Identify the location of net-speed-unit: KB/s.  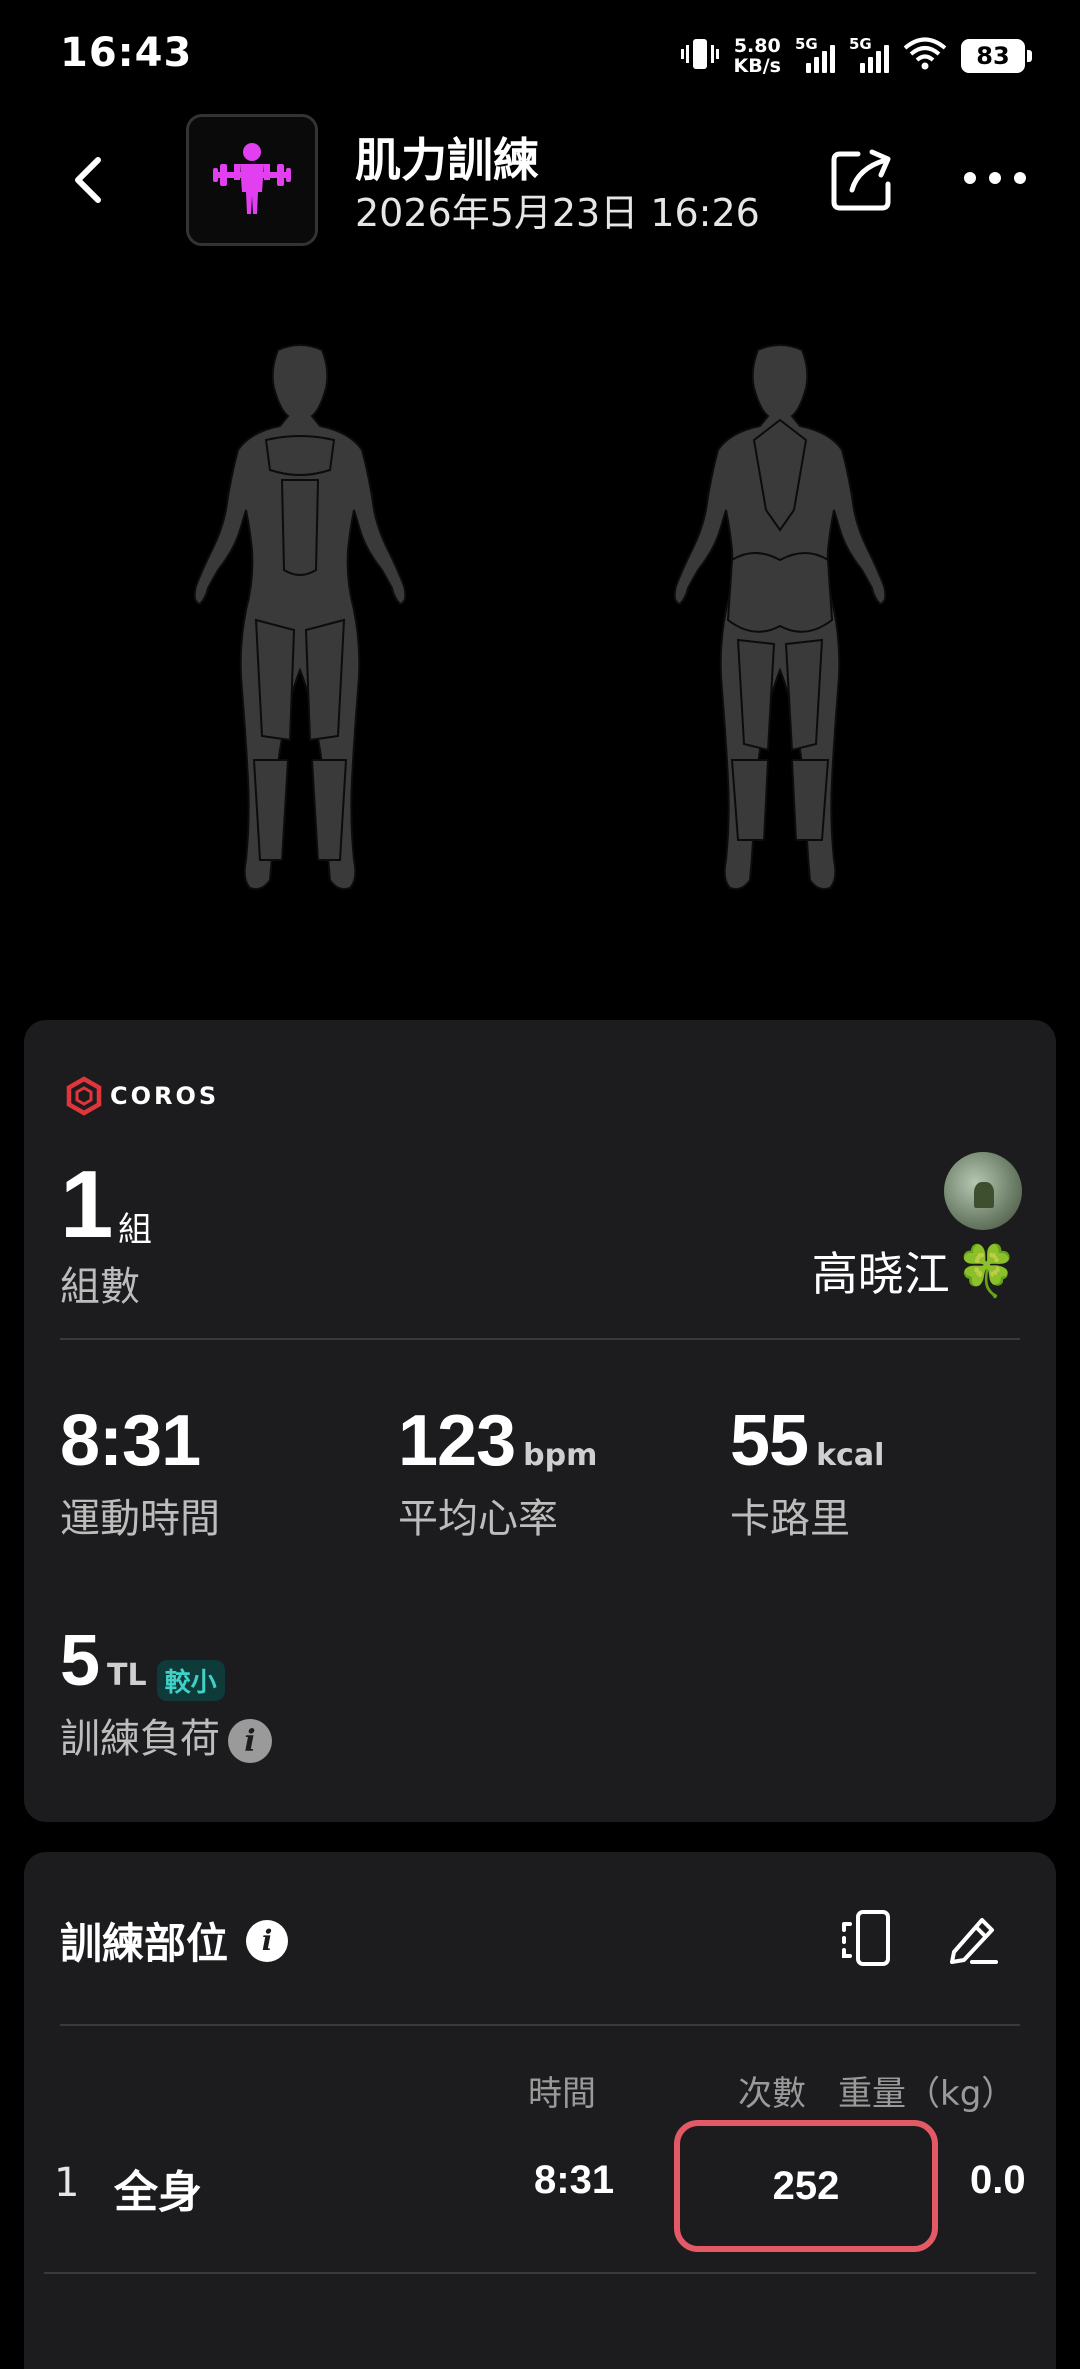
(757, 66).